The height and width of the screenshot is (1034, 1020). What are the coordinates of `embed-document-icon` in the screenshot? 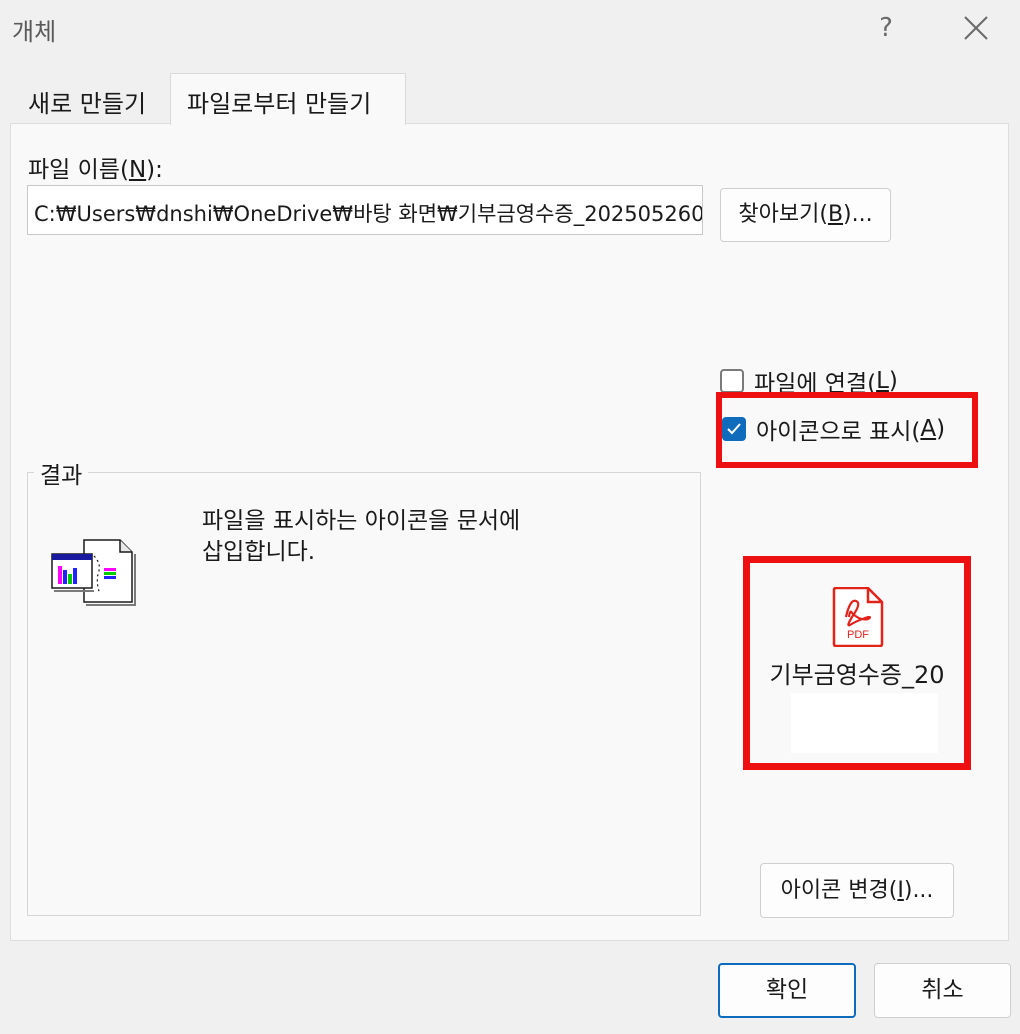 It's located at (93, 574).